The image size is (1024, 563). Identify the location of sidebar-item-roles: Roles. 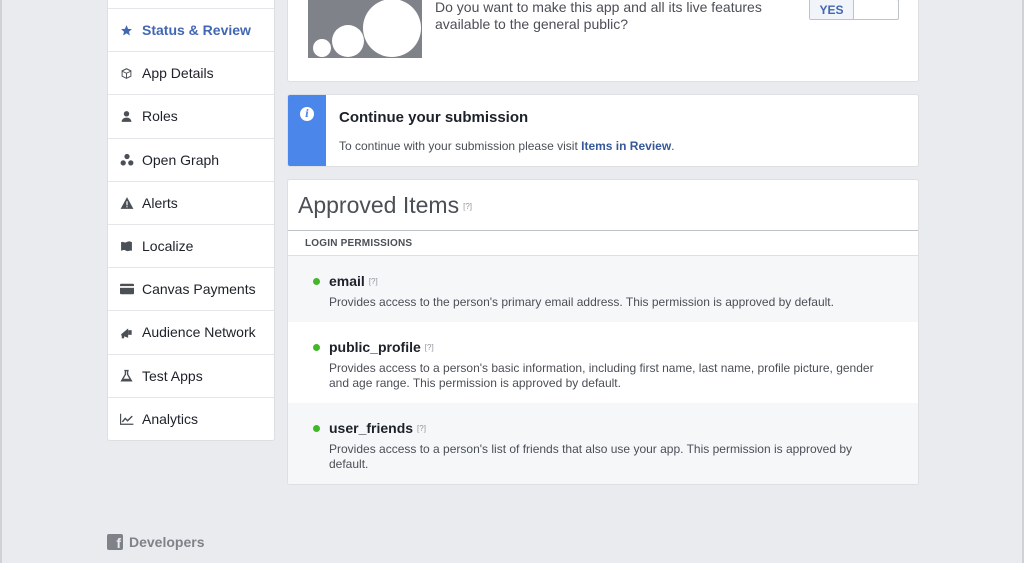
(191, 117).